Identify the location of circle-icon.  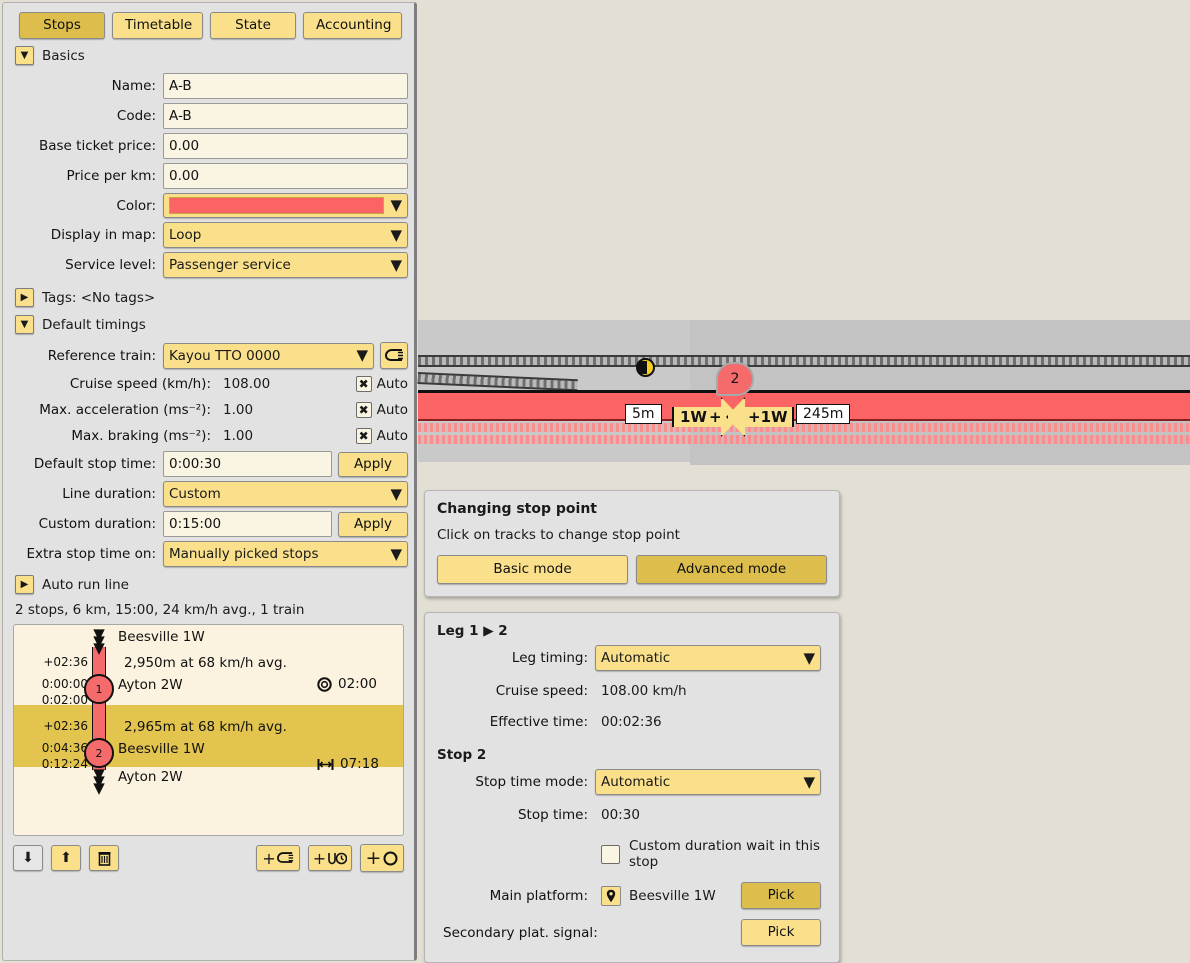
(390, 858).